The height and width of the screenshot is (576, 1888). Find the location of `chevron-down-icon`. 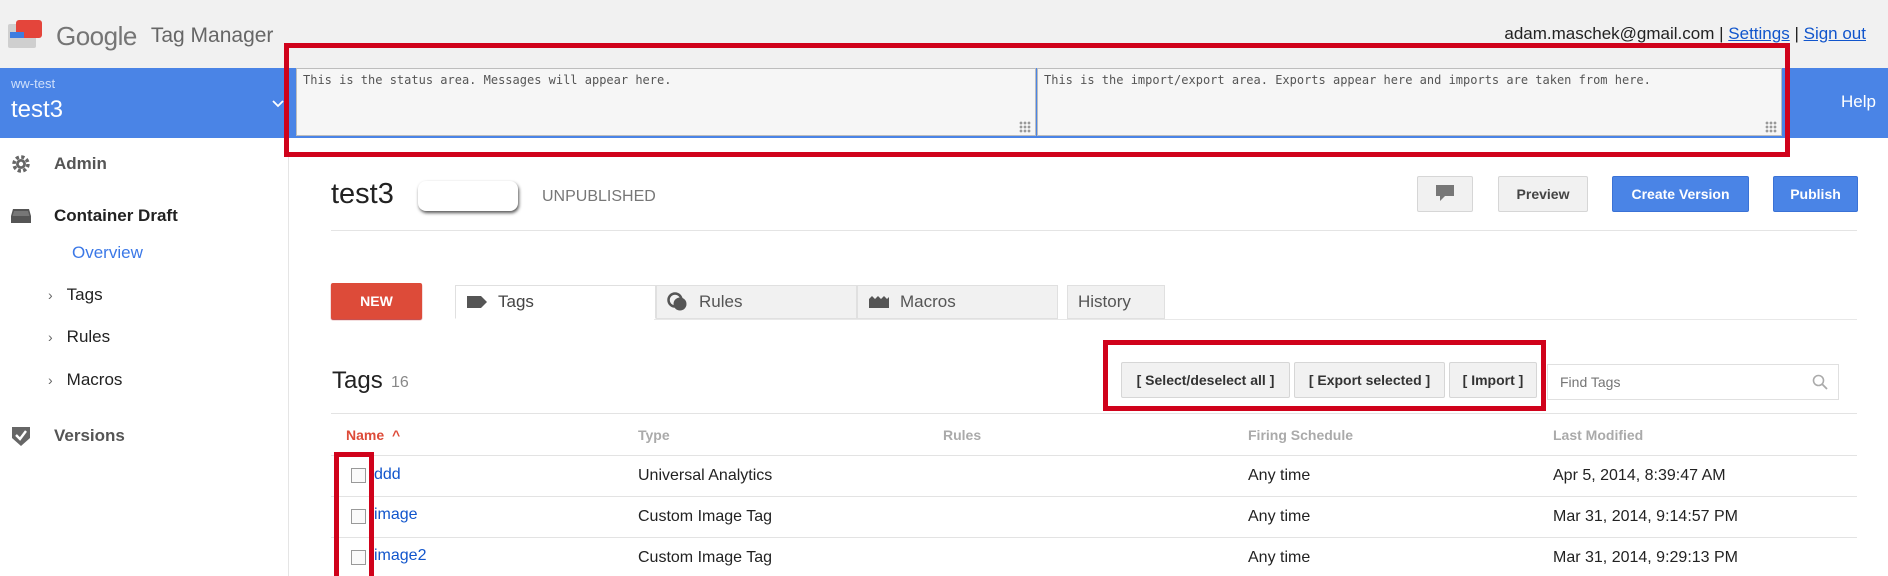

chevron-down-icon is located at coordinates (278, 105).